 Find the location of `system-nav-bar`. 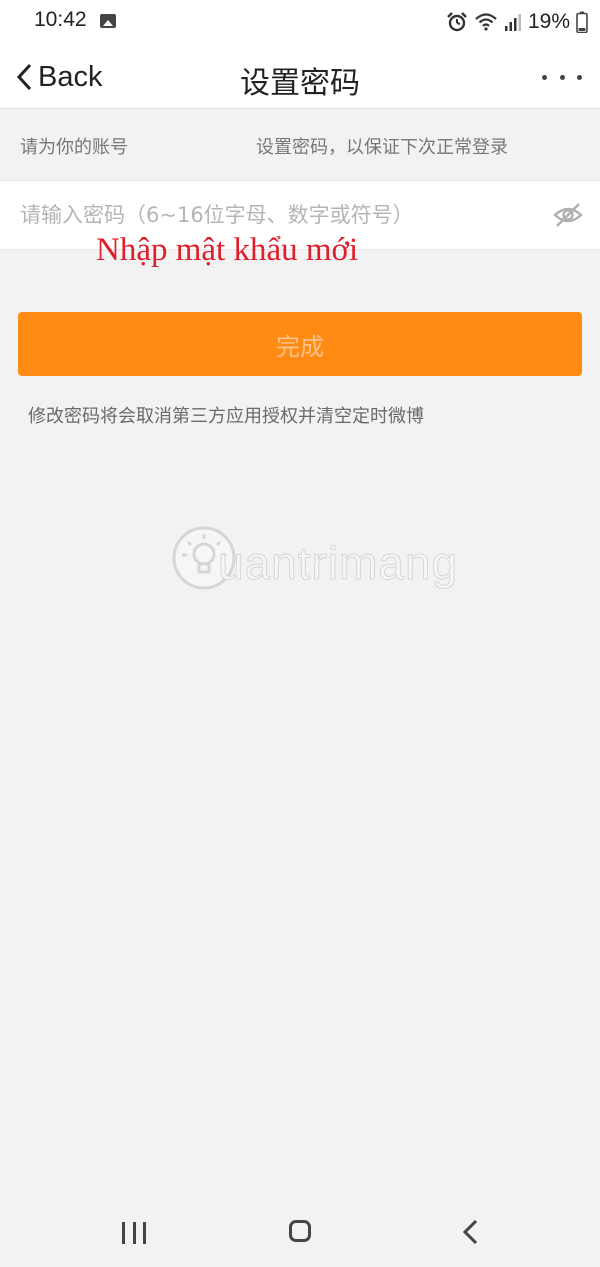

system-nav-bar is located at coordinates (300, 1231).